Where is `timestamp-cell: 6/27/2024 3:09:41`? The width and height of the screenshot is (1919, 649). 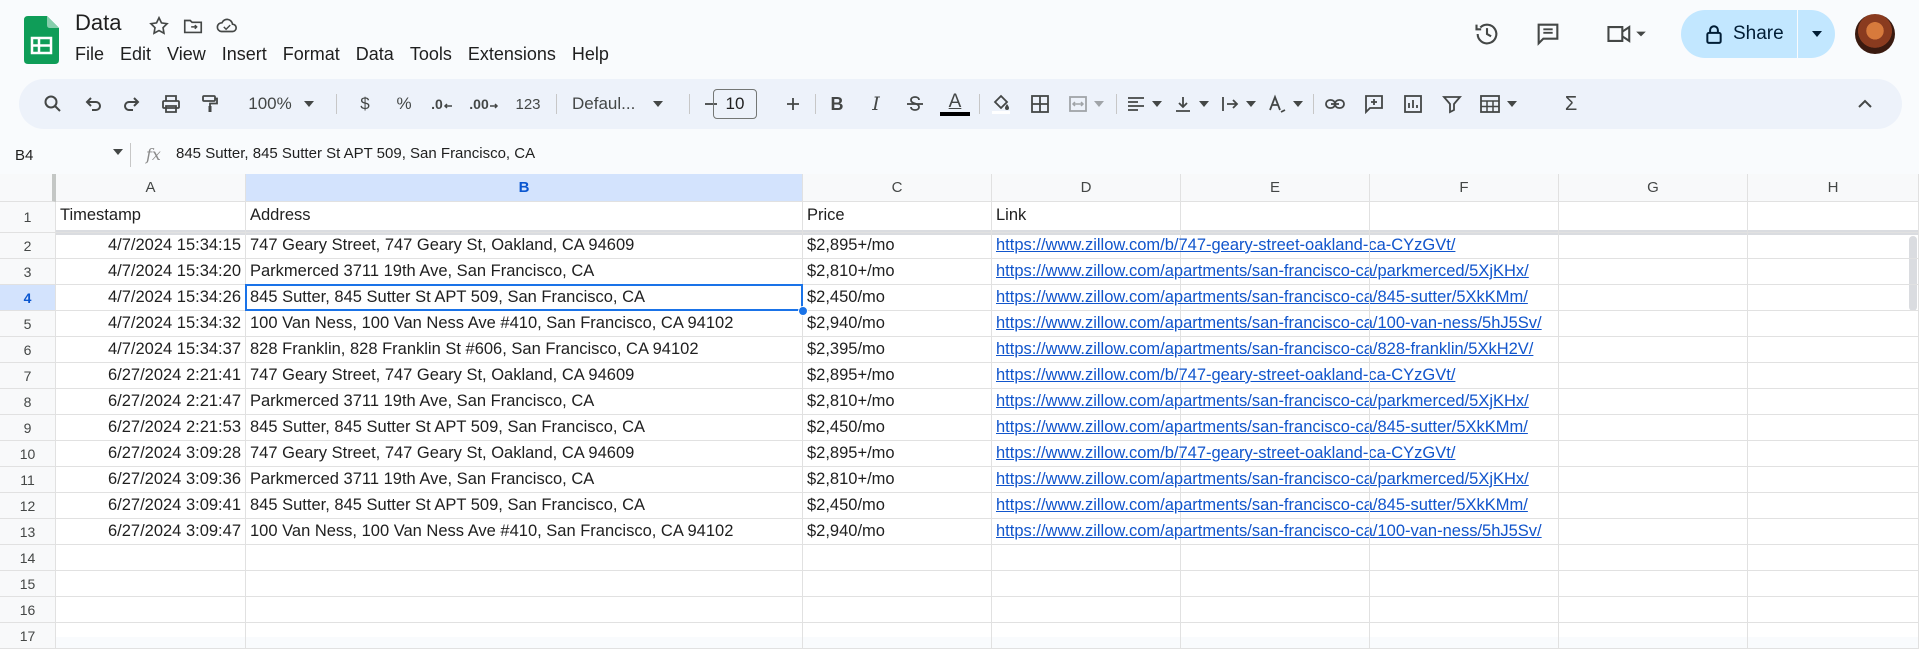 timestamp-cell: 6/27/2024 3:09:41 is located at coordinates (151, 506).